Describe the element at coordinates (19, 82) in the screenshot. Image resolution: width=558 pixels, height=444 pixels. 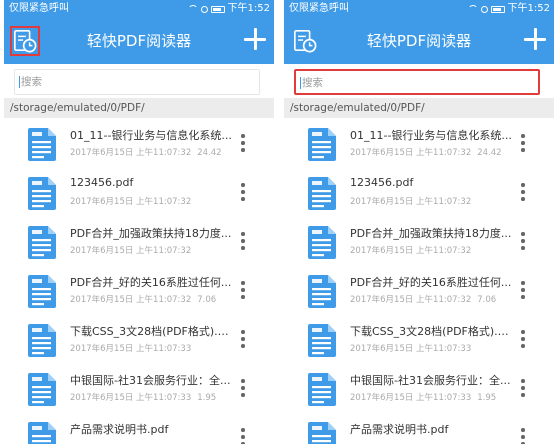
I see `text-caret` at that location.